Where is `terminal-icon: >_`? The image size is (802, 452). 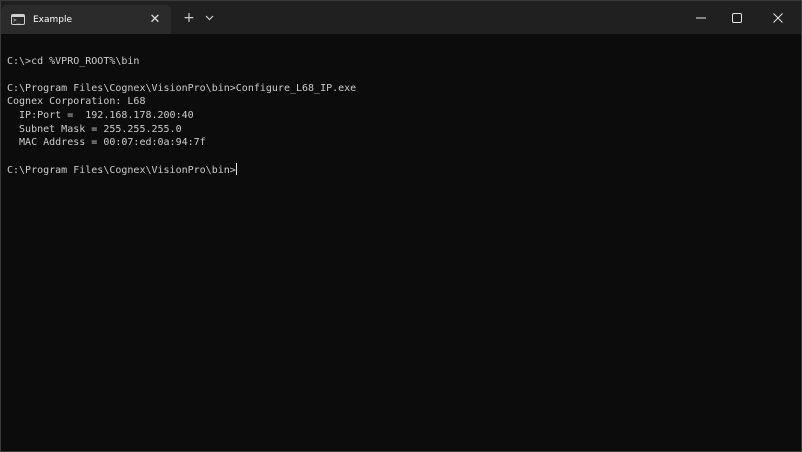
terminal-icon: >_ is located at coordinates (18, 19).